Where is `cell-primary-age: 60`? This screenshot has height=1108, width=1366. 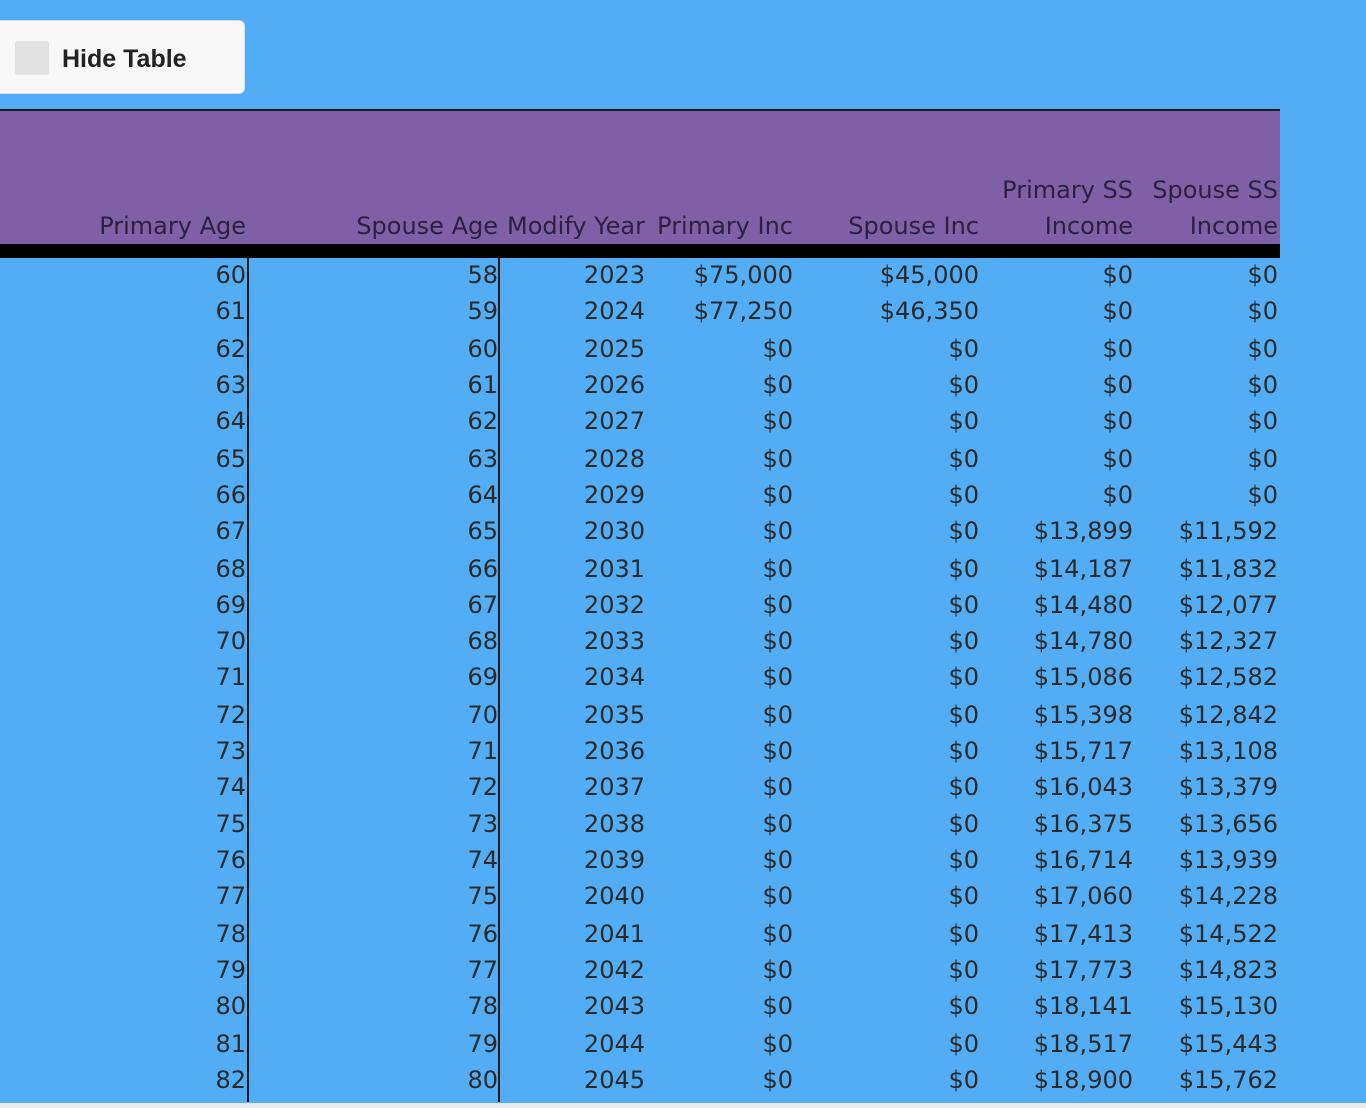
cell-primary-age: 60 is located at coordinates (230, 275).